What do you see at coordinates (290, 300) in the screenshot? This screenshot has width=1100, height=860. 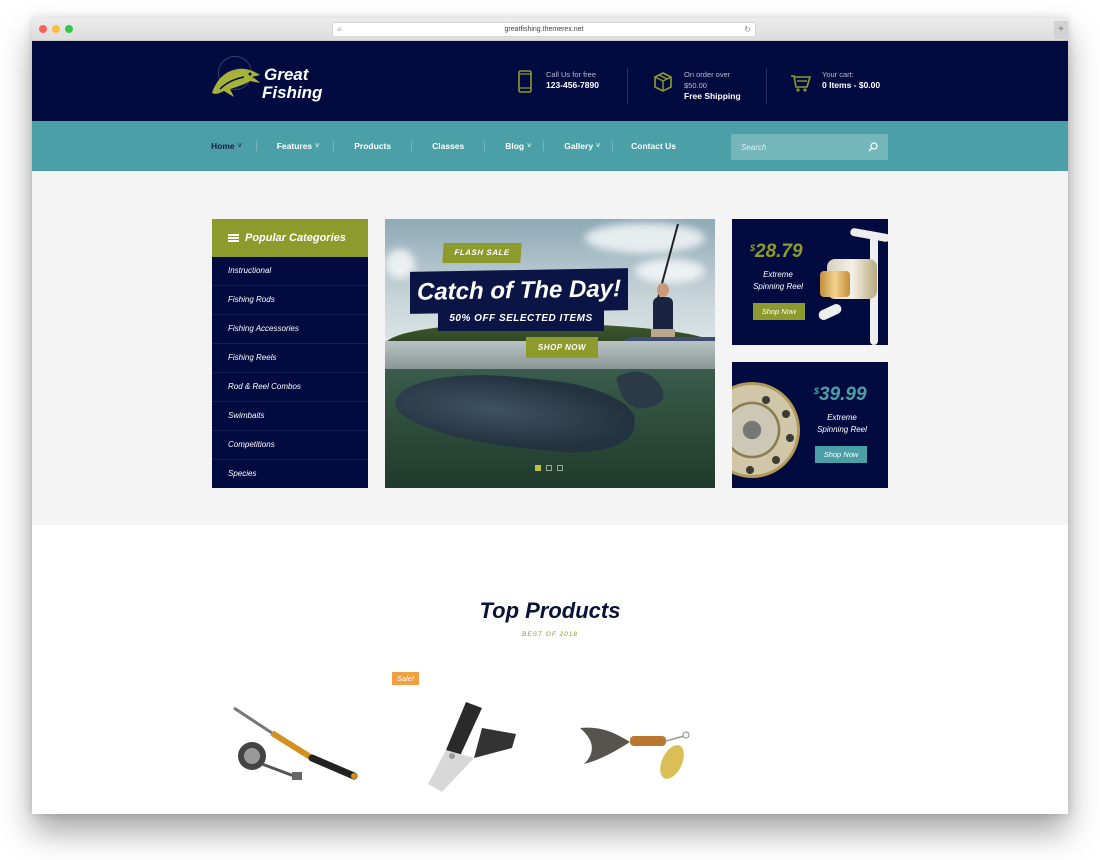 I see `category-item-fishing-rods: Fishing Rods` at bounding box center [290, 300].